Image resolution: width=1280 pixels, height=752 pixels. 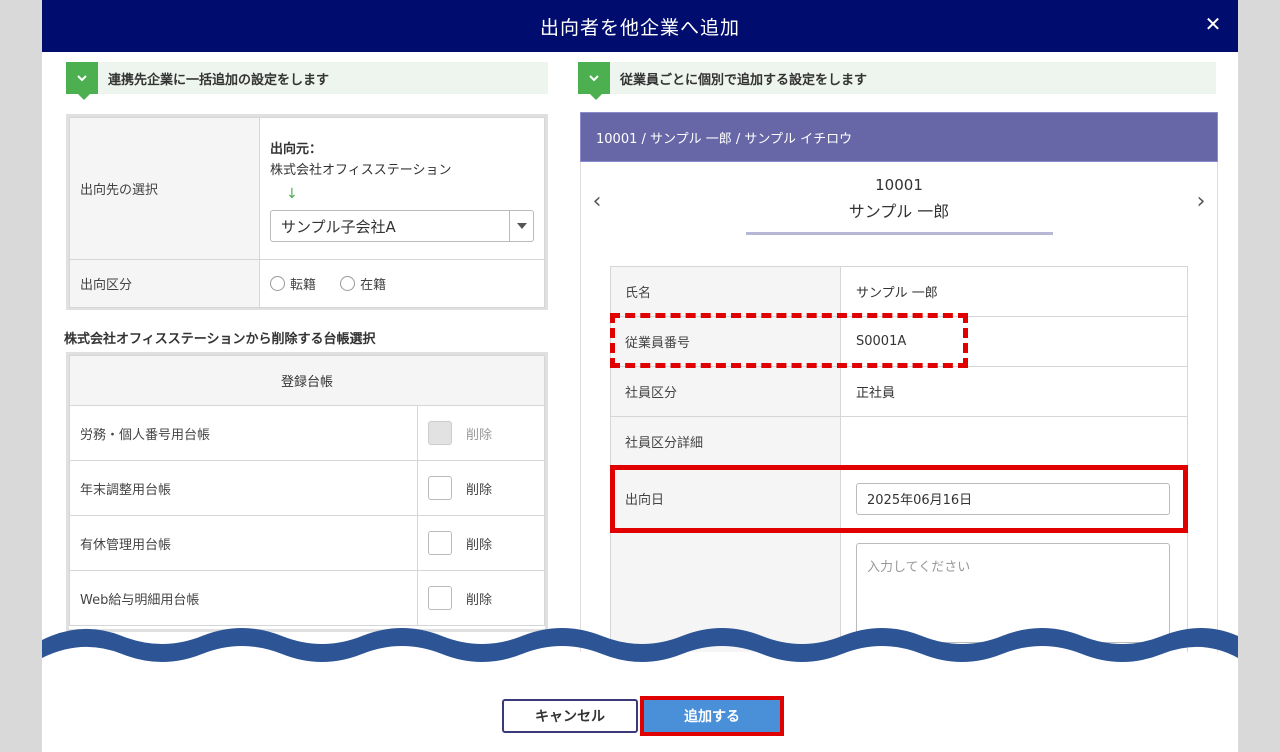 I want to click on highlight-transfer-date, so click(x=899, y=499).